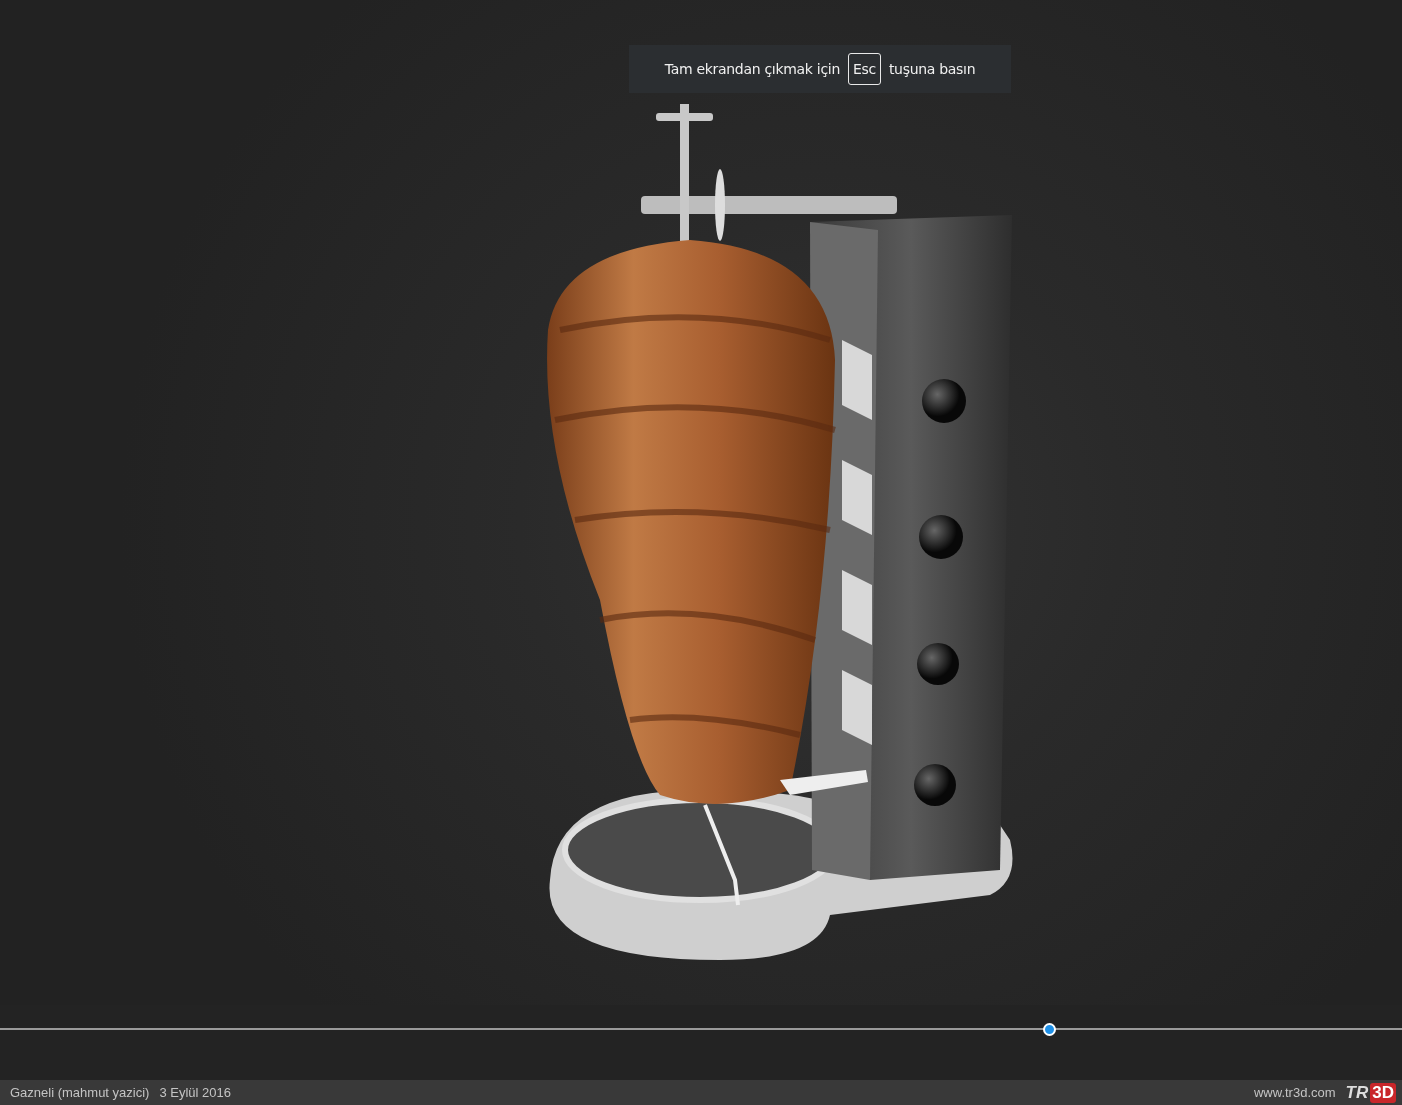  Describe the element at coordinates (80, 1092) in the screenshot. I see `author-credit: Gazneli (mahmut yazici)` at that location.